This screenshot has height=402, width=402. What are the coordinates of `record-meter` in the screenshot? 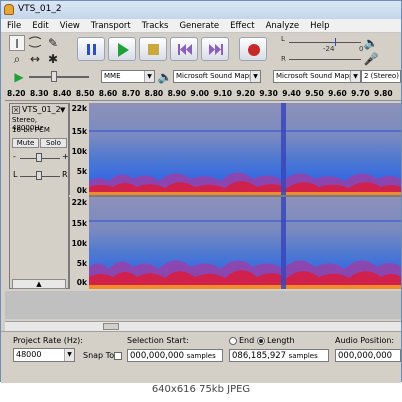 It's located at (325, 59).